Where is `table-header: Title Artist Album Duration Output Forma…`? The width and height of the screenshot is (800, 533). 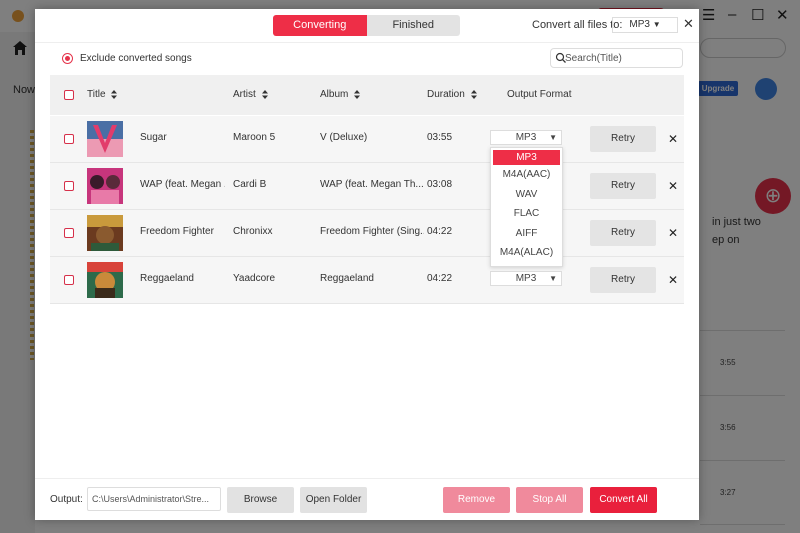 table-header: Title Artist Album Duration Output Forma… is located at coordinates (367, 95).